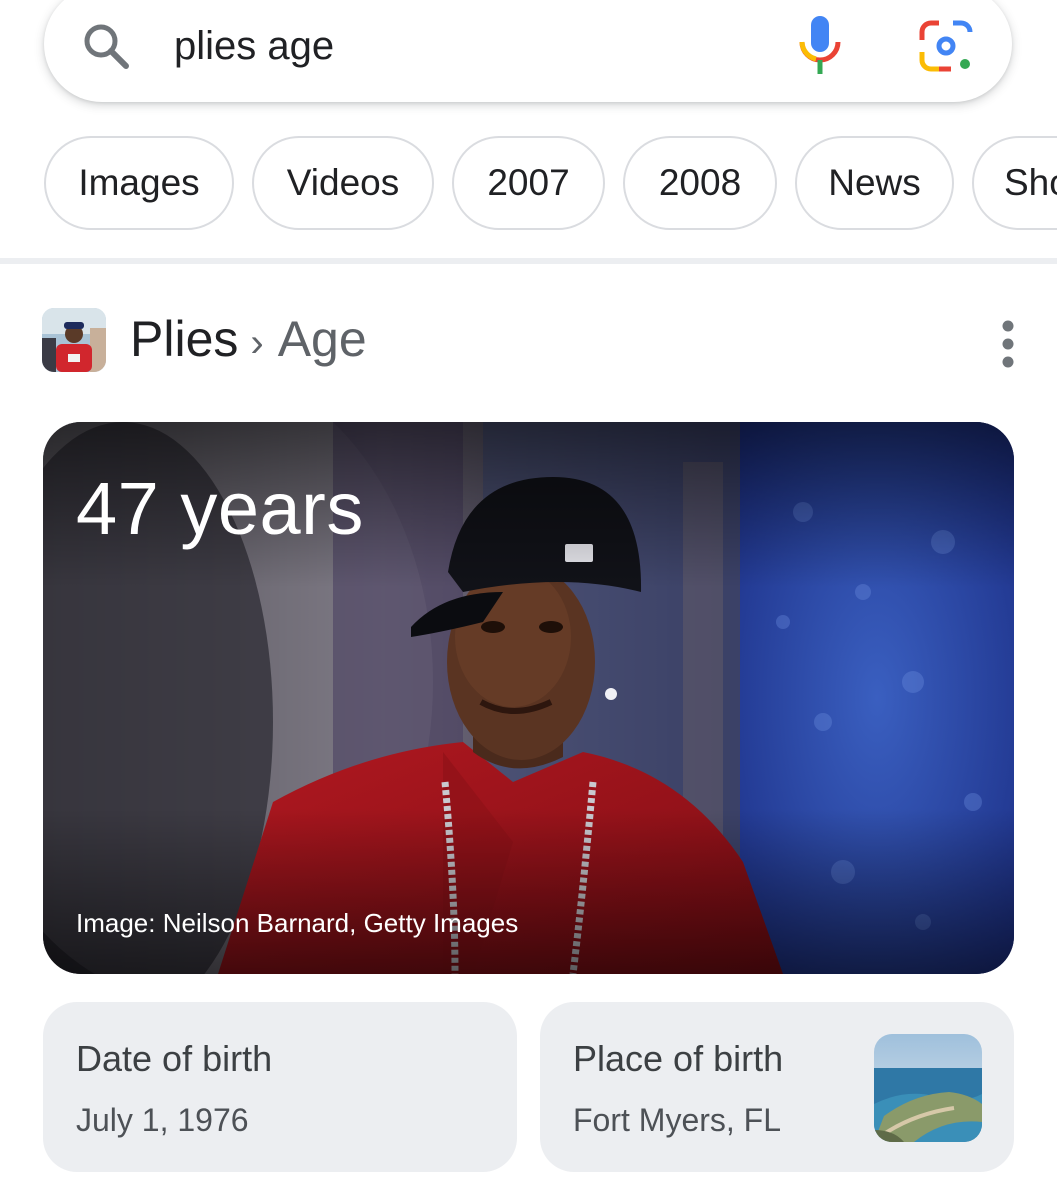 The width and height of the screenshot is (1057, 1200). What do you see at coordinates (928, 1088) in the screenshot?
I see `place-thumbnail` at bounding box center [928, 1088].